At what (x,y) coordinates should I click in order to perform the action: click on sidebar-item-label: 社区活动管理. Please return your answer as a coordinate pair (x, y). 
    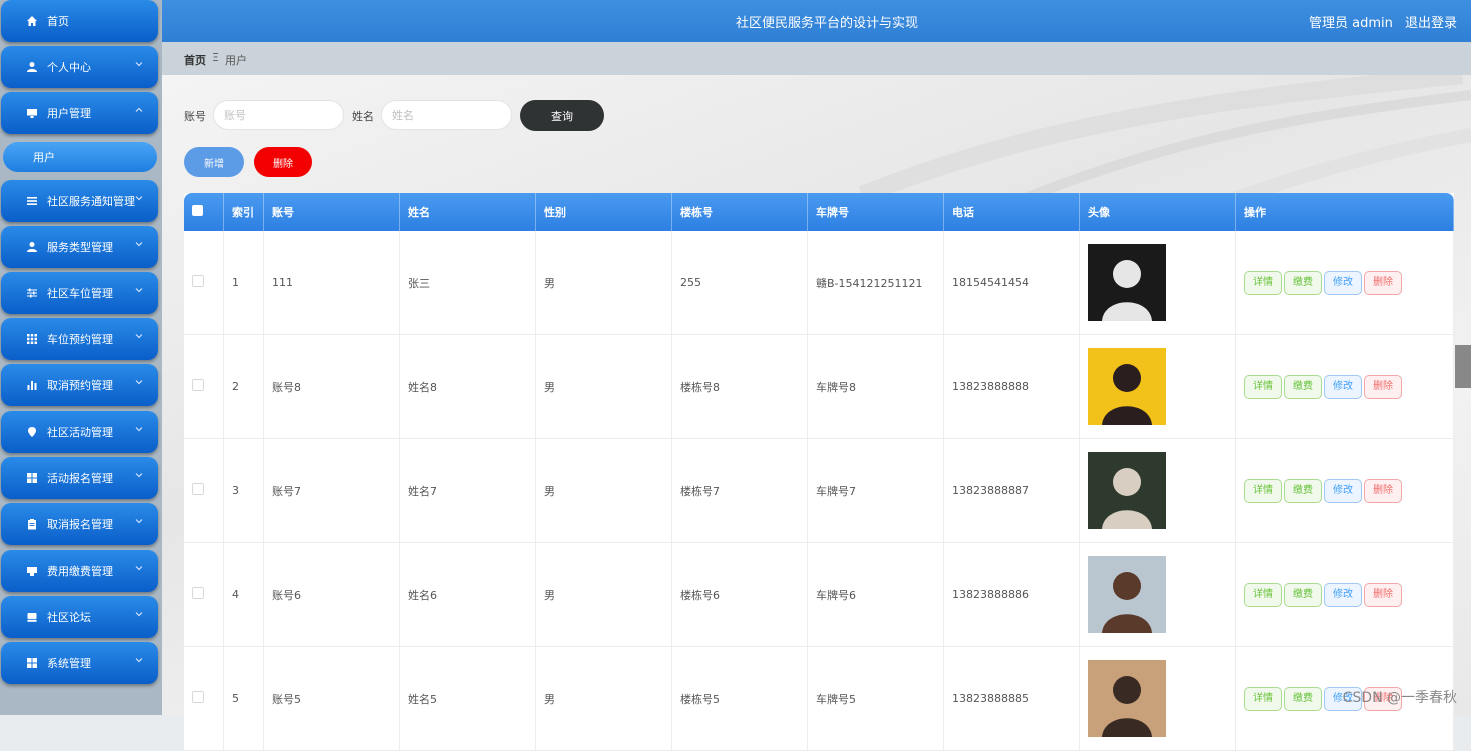
    Looking at the image, I should click on (80, 432).